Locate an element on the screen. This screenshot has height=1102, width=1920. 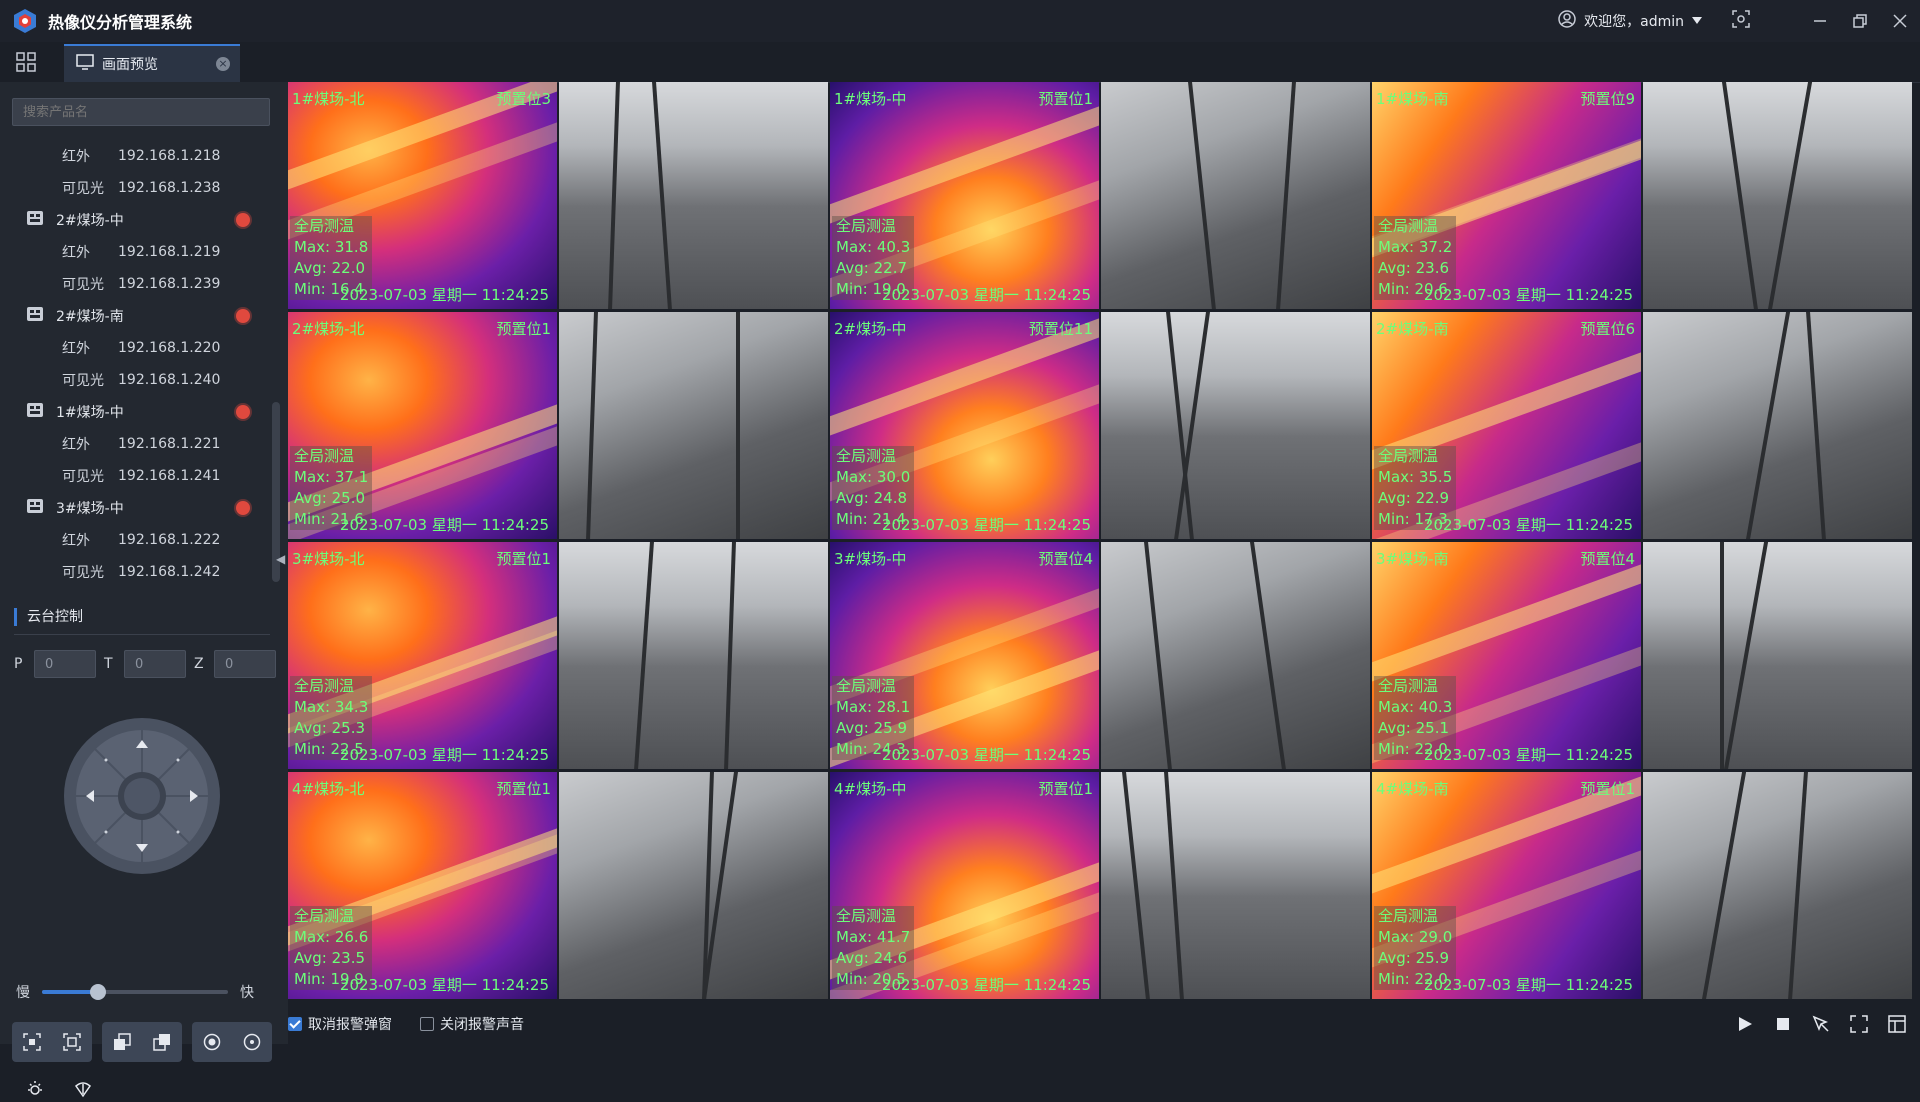
stop-button is located at coordinates (1783, 1024).